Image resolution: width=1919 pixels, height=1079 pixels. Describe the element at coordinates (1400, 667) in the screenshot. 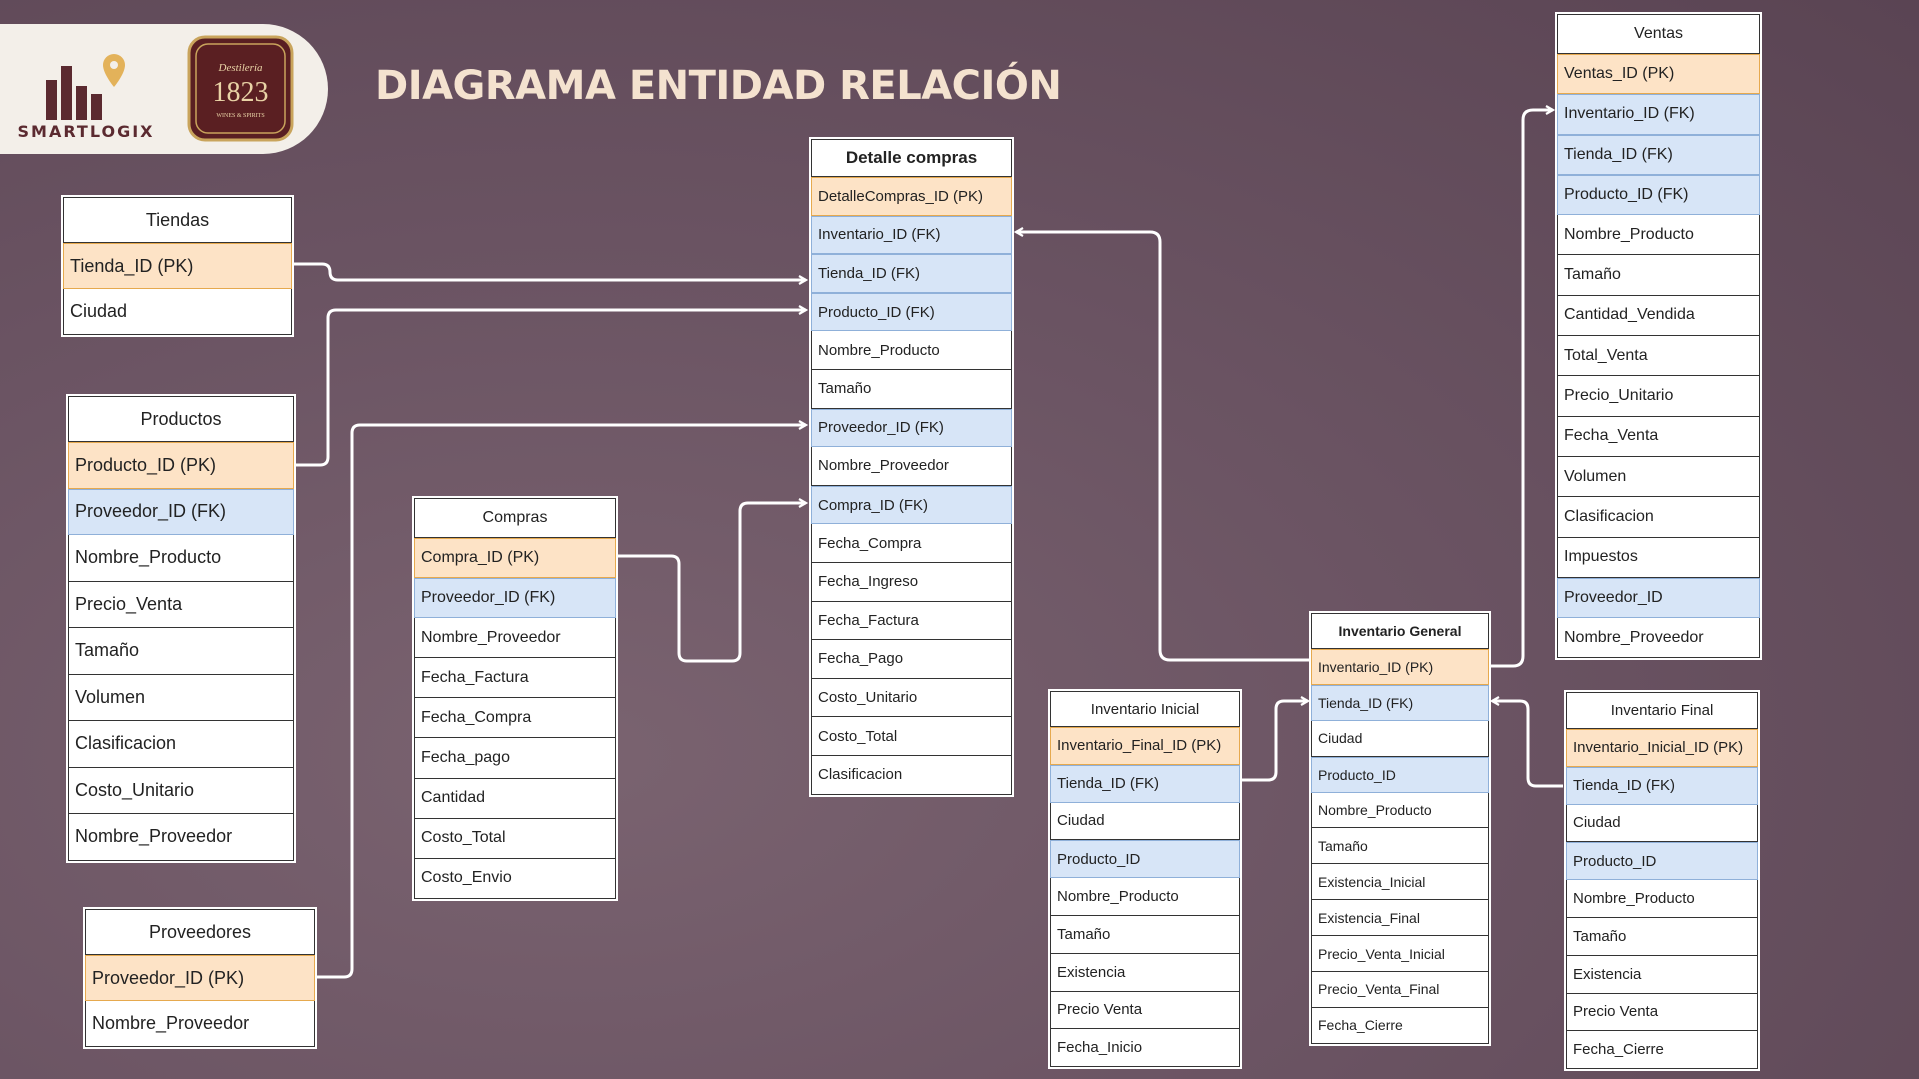

I see `primary-key-field: Inventario_ID (PK)` at that location.